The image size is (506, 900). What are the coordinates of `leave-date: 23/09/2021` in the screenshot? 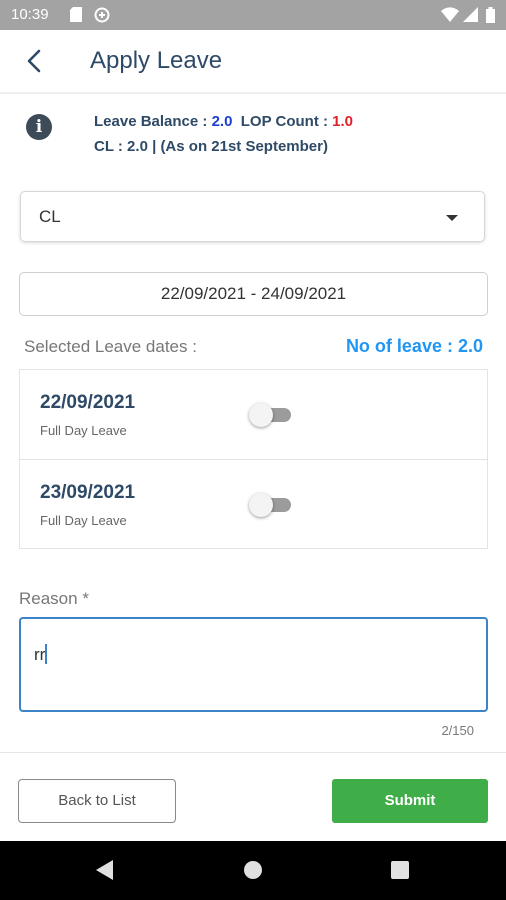 It's located at (88, 492).